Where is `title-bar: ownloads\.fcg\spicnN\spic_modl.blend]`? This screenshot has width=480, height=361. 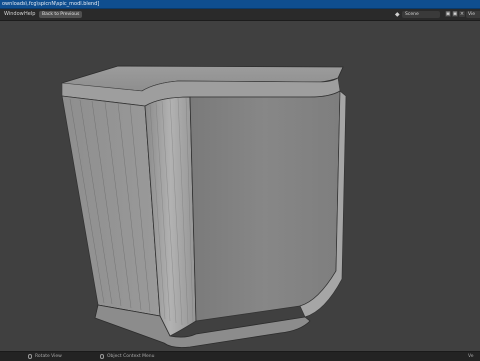 title-bar: ownloads\.fcg\spicnN\spic_modl.blend] is located at coordinates (240, 4).